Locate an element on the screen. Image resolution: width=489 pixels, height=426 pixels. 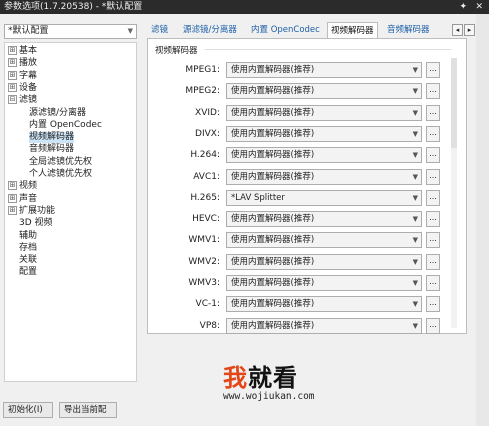
tree-item: ⊞ 扩展功能 is located at coordinates (31, 211).